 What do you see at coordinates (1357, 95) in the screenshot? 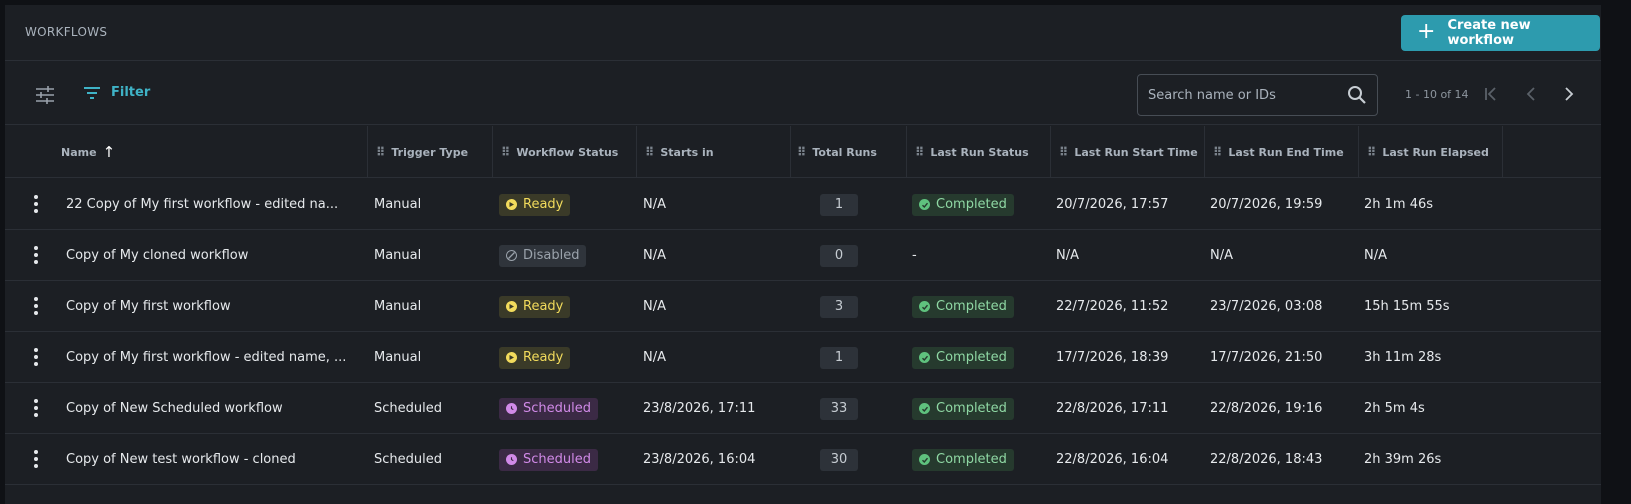
I see `search-icon` at bounding box center [1357, 95].